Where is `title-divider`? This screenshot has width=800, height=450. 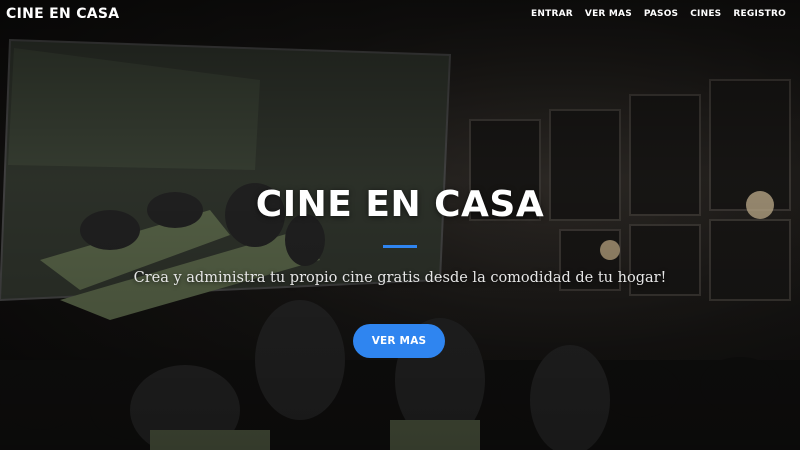
title-divider is located at coordinates (400, 246).